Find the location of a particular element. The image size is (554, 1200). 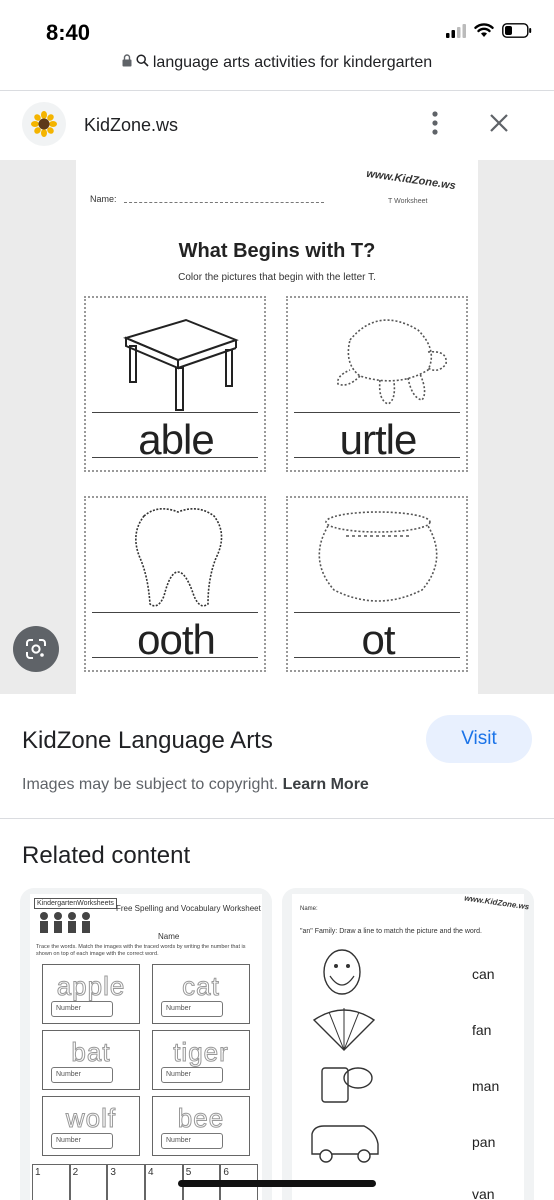

turtle-picture is located at coordinates (391, 362).